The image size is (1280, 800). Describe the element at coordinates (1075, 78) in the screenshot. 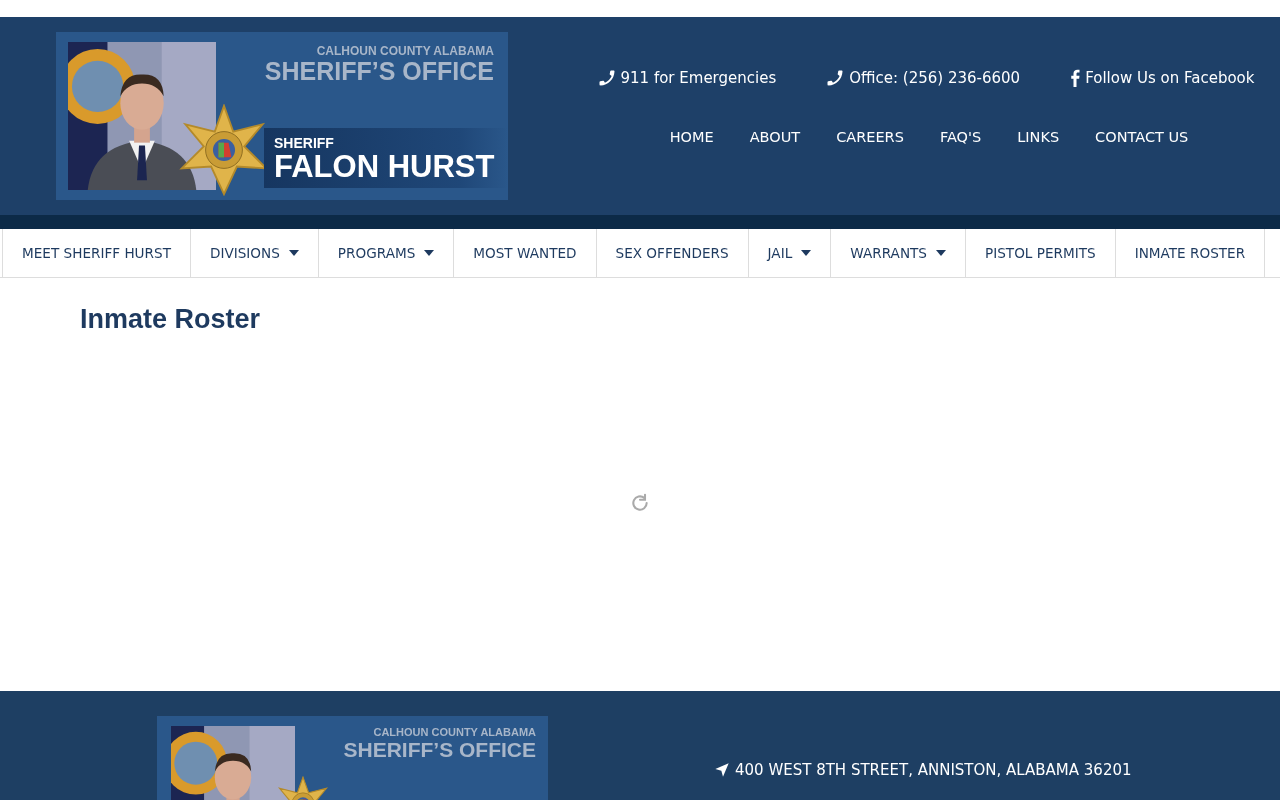

I see `facebook-icon` at that location.